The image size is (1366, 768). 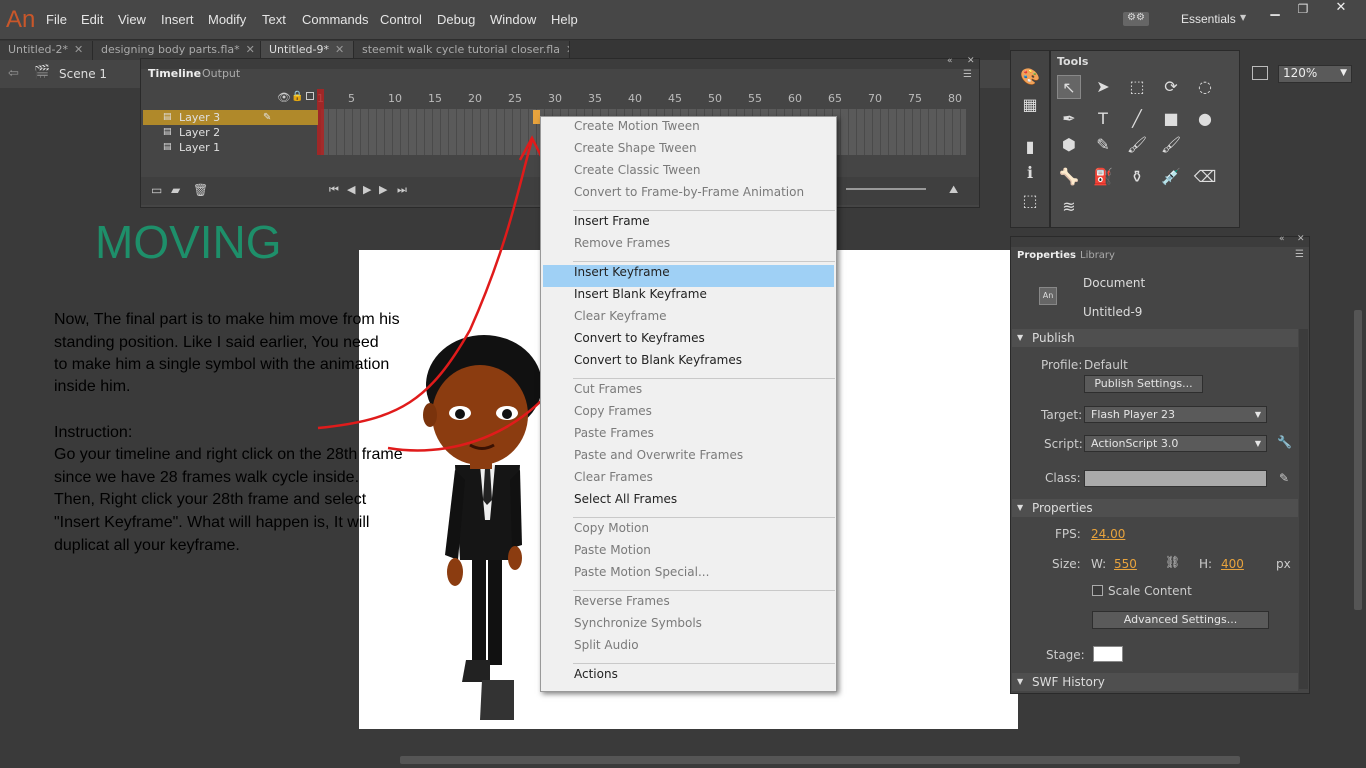 What do you see at coordinates (1046, 255) in the screenshot?
I see `tab-properties: Properties` at bounding box center [1046, 255].